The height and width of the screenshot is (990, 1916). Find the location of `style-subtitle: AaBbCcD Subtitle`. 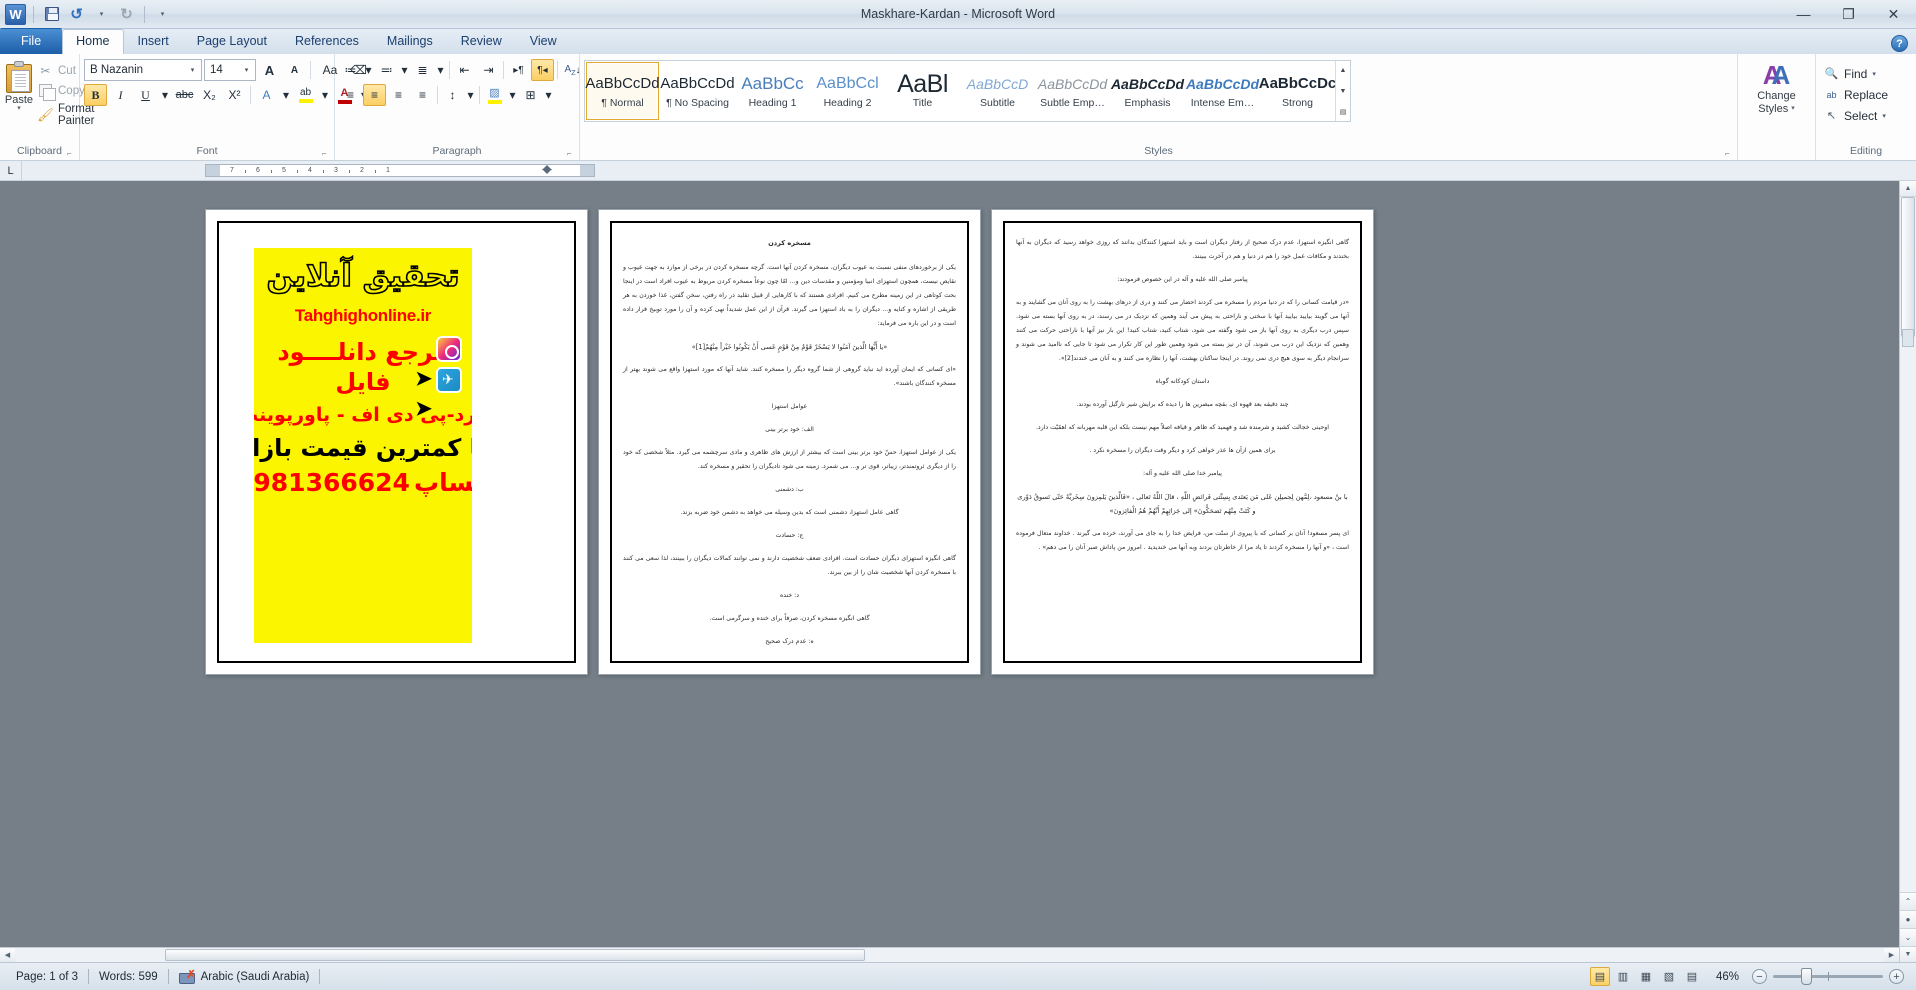

style-subtitle: AaBbCcD Subtitle is located at coordinates (997, 91).